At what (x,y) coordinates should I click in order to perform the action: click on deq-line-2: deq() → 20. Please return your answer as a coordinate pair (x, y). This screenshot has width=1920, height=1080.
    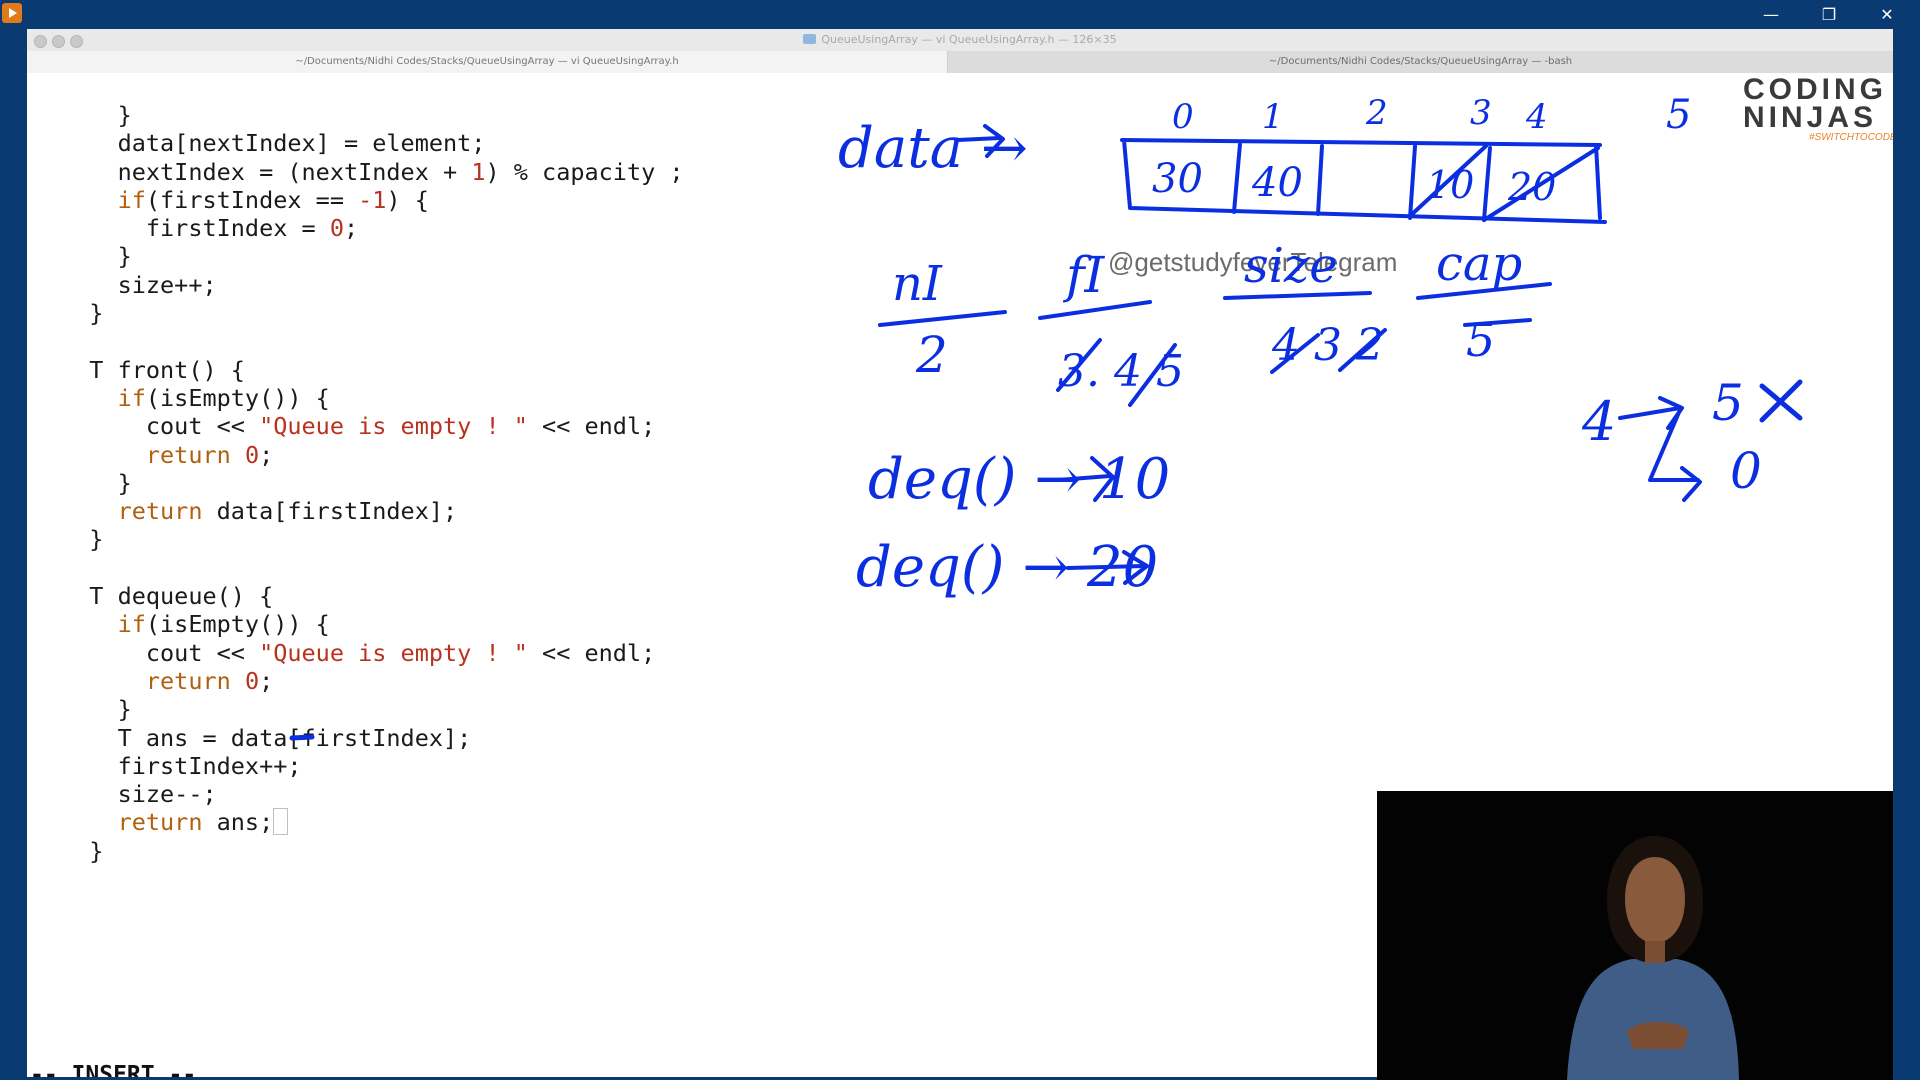
    Looking at the image, I should click on (1007, 567).